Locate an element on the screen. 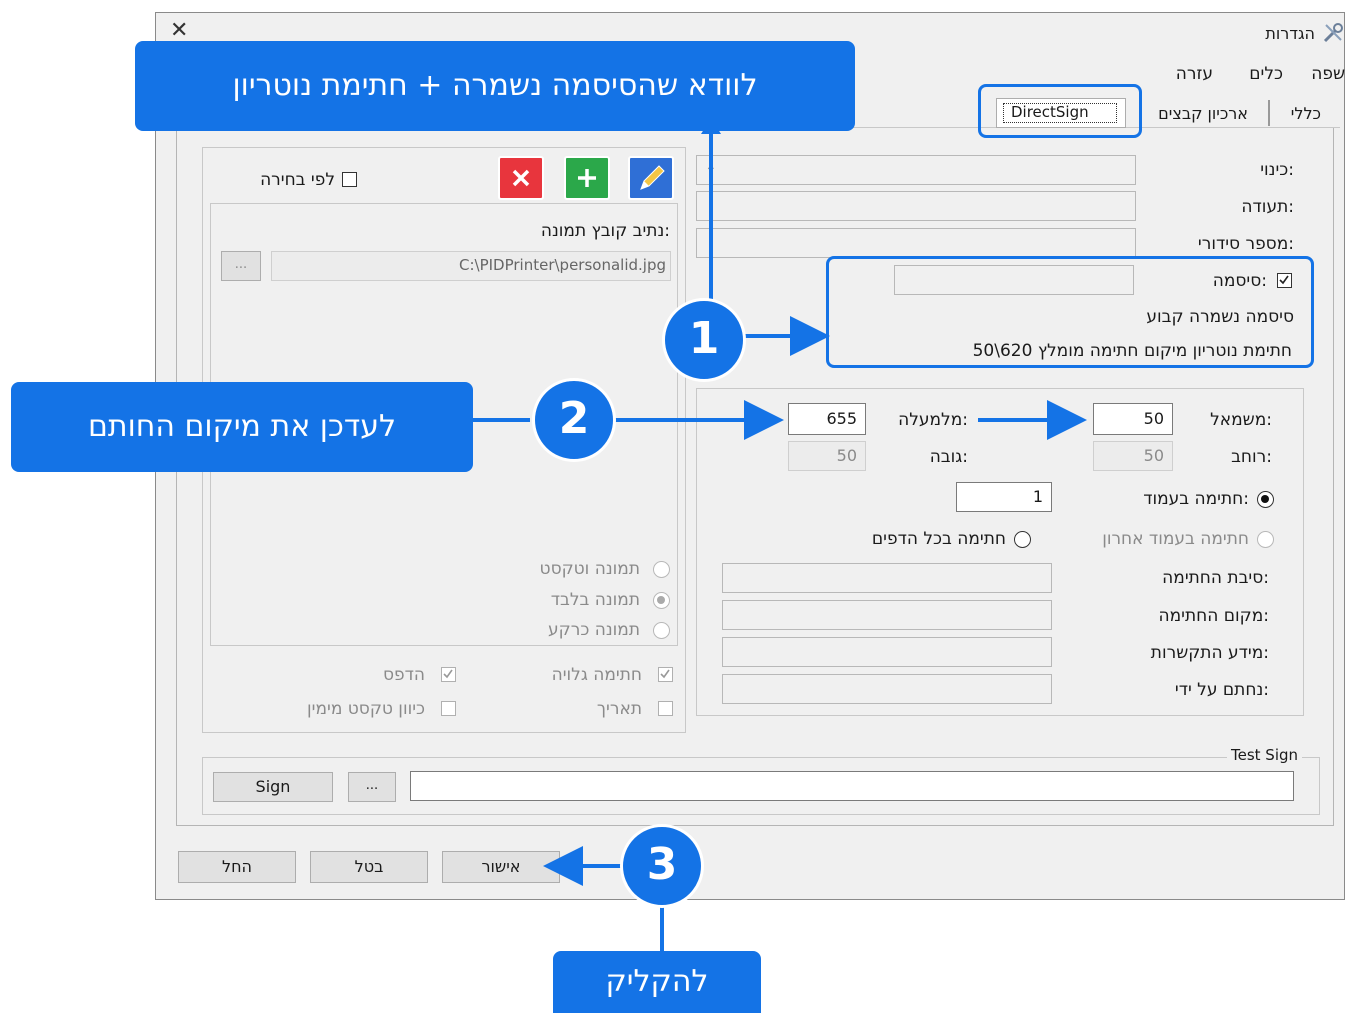 The width and height of the screenshot is (1345, 1013). callout-2: לעדכן את מיקום החותם is located at coordinates (242, 427).